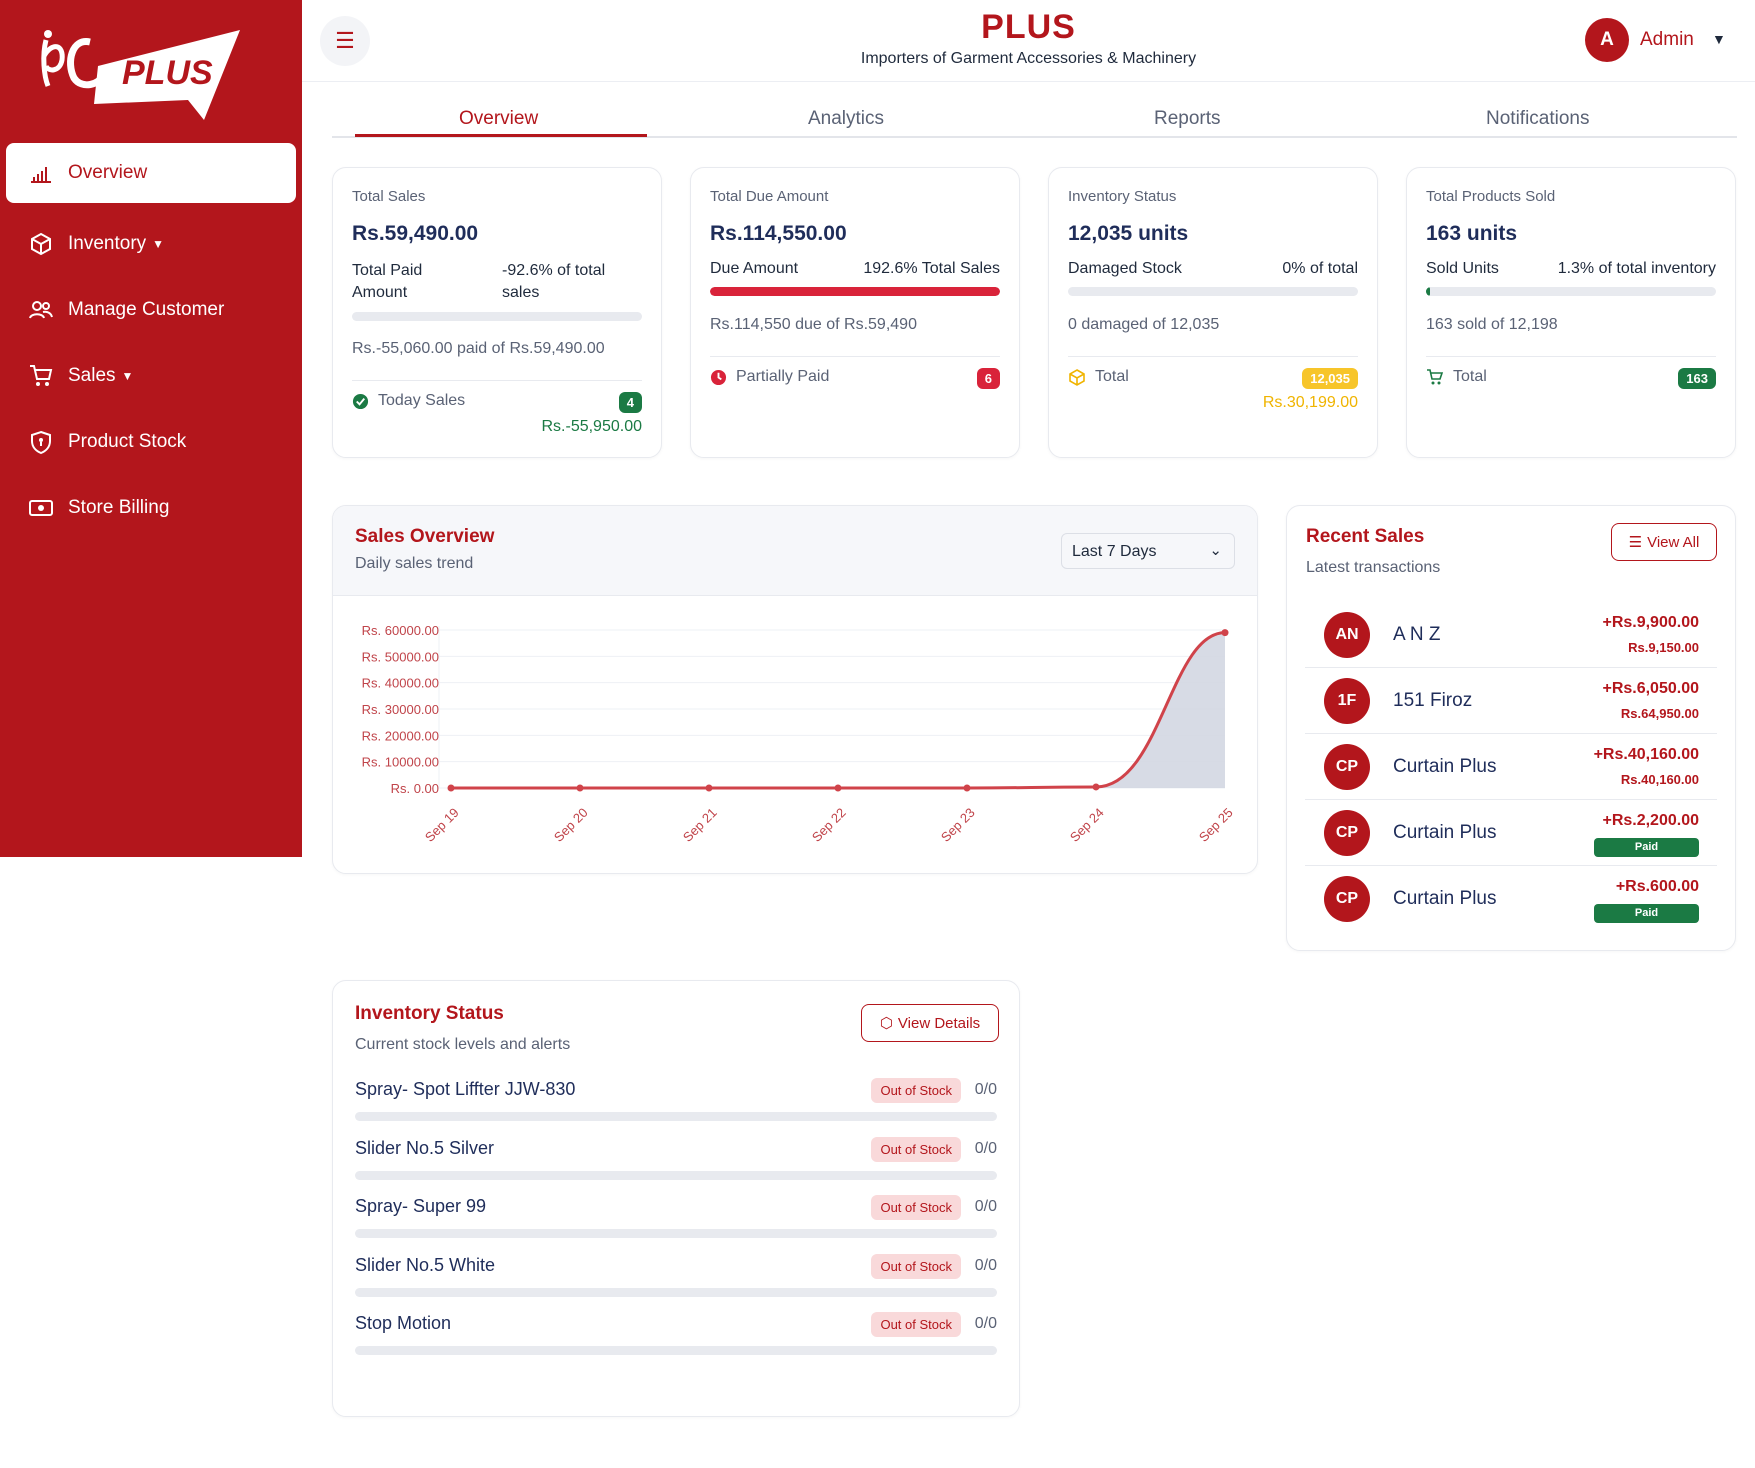 This screenshot has height=1468, width=1755. Describe the element at coordinates (676, 1223) in the screenshot. I see `inventory-item-row: Spray- Super 99 Out of Stock 0/0` at that location.